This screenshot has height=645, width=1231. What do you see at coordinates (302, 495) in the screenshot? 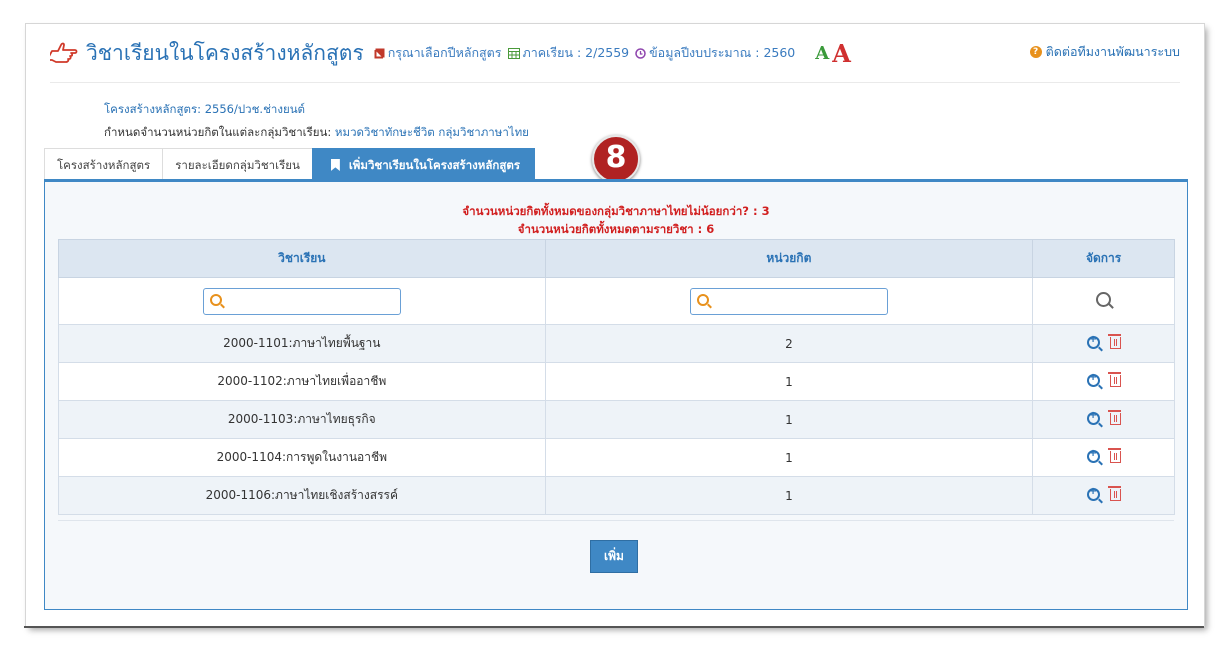
I see `subject-cell: 2000-1106:ภาษาไทยเชิงสร้างสรรค์` at bounding box center [302, 495].